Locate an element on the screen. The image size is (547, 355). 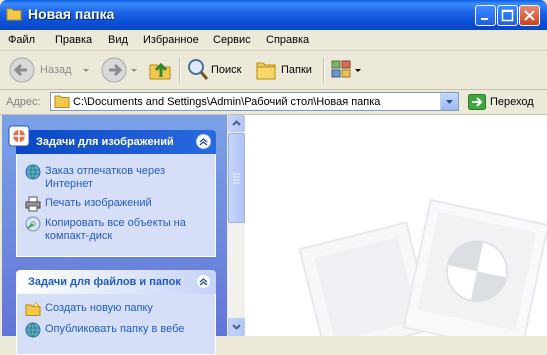
minimize-icon is located at coordinates (484, 19).